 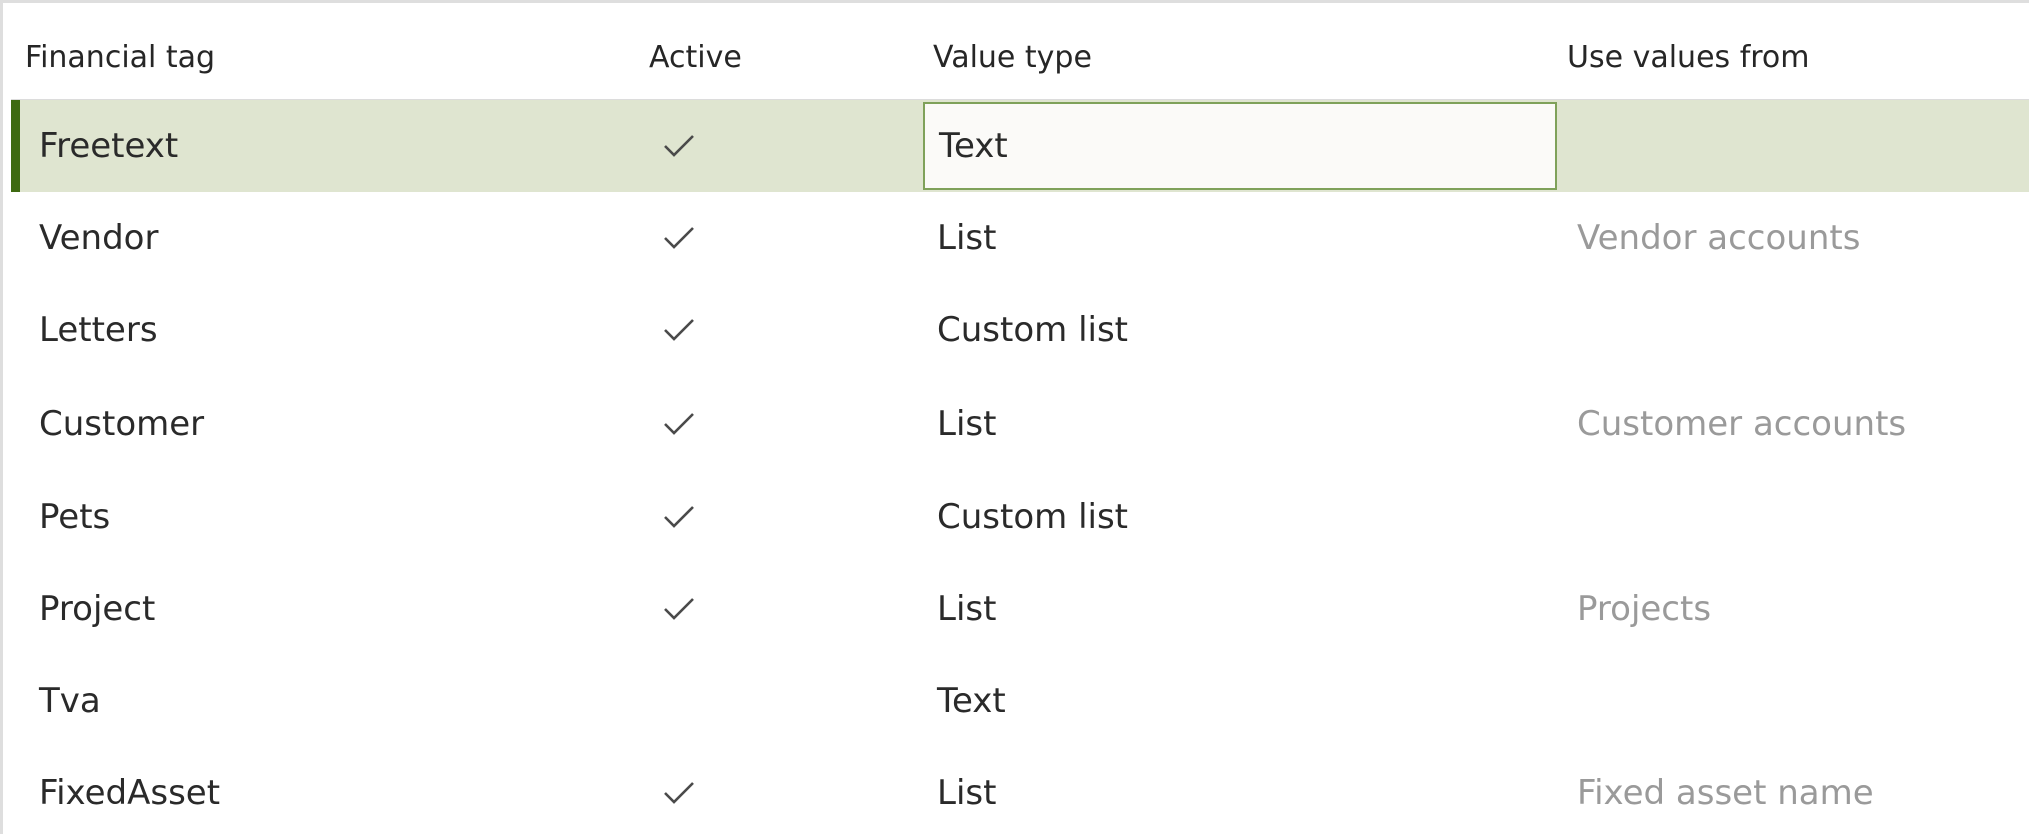 I want to click on use-values-from-cell: Projects, so click(x=1644, y=609).